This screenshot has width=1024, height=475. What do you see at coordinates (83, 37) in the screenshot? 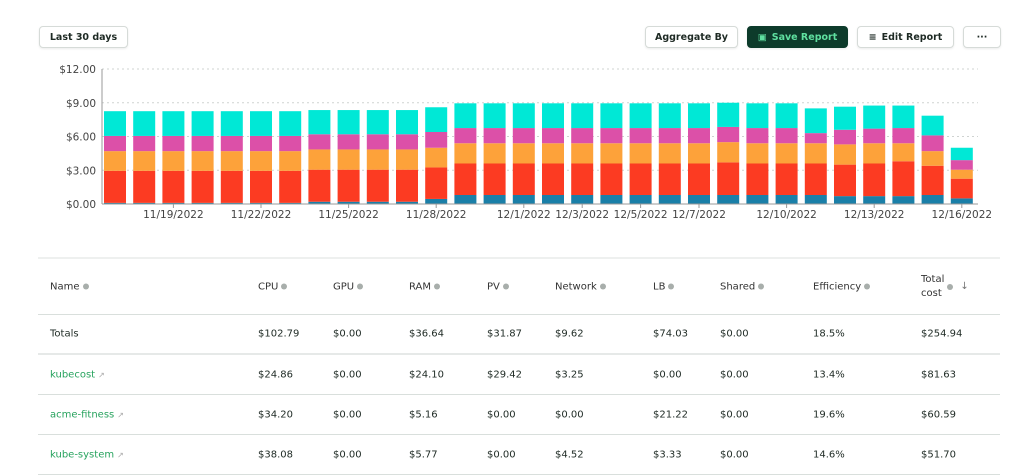
I see `date-range-button: Last 30 days` at bounding box center [83, 37].